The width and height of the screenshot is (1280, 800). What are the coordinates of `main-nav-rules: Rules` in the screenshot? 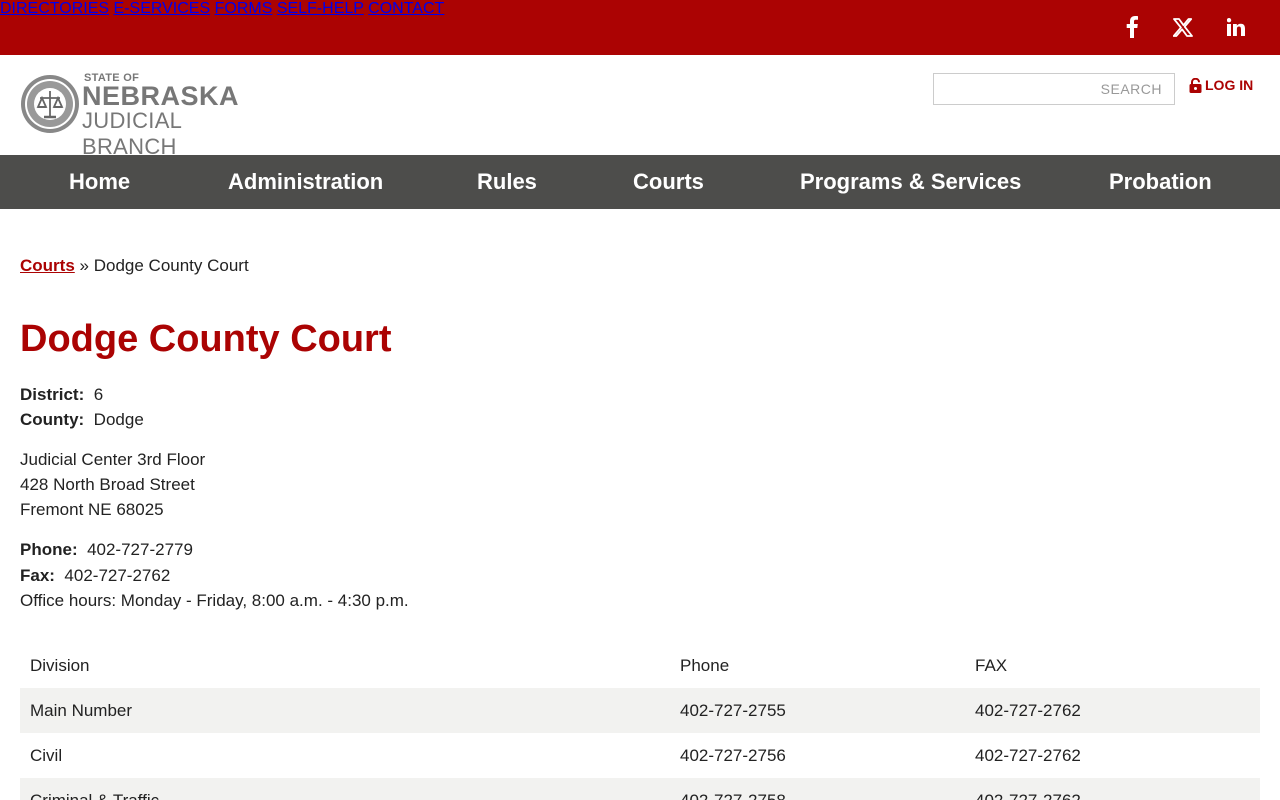 It's located at (507, 182).